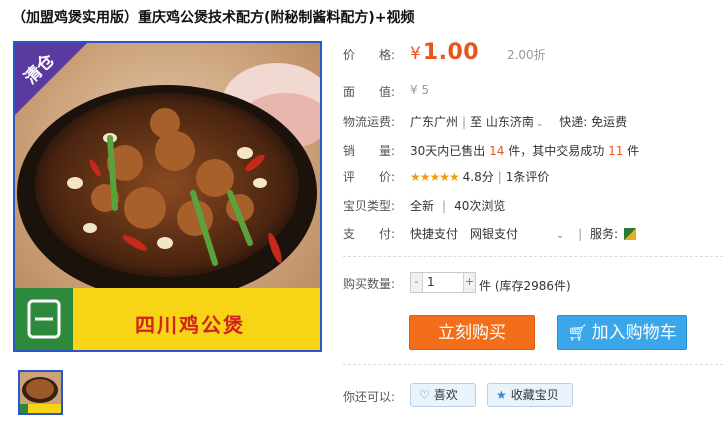 This screenshot has width=724, height=443. What do you see at coordinates (369, 397) in the screenshot?
I see `share-label: 你还可以:` at bounding box center [369, 397].